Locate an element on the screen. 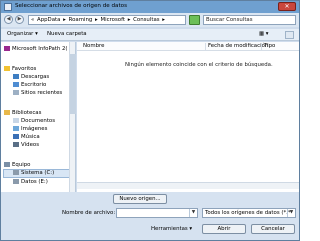  preview-pane-icon is located at coordinates (289, 35).